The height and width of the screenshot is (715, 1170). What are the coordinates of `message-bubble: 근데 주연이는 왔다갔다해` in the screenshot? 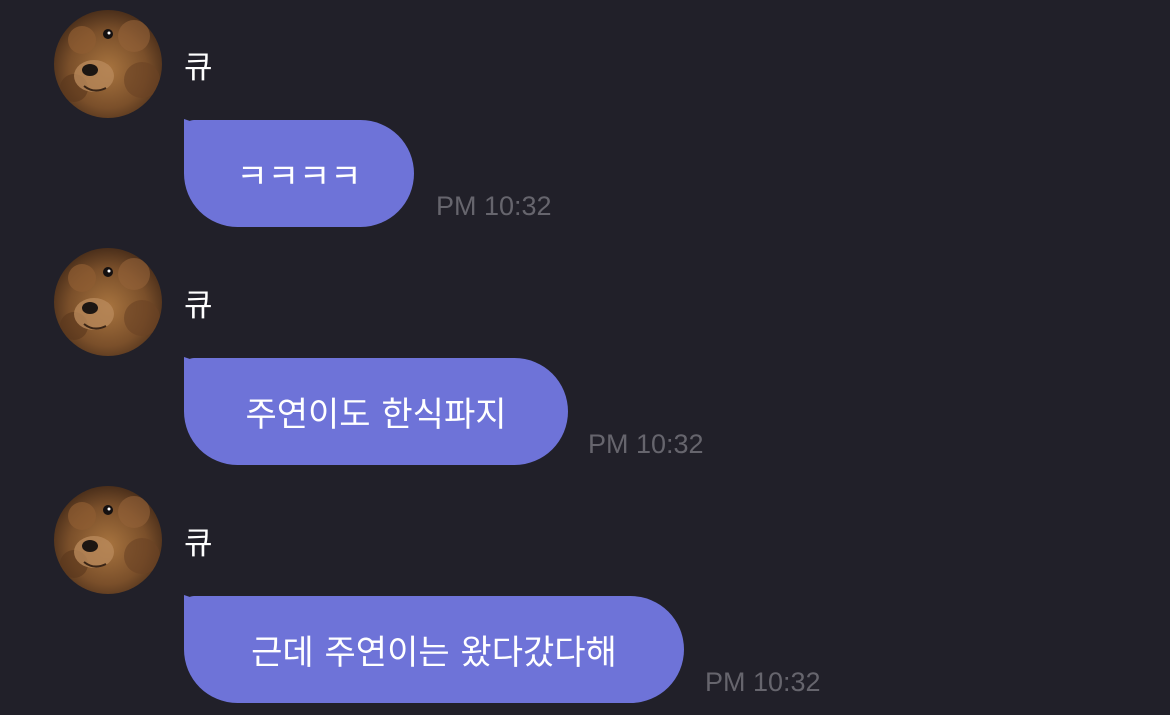 It's located at (434, 649).